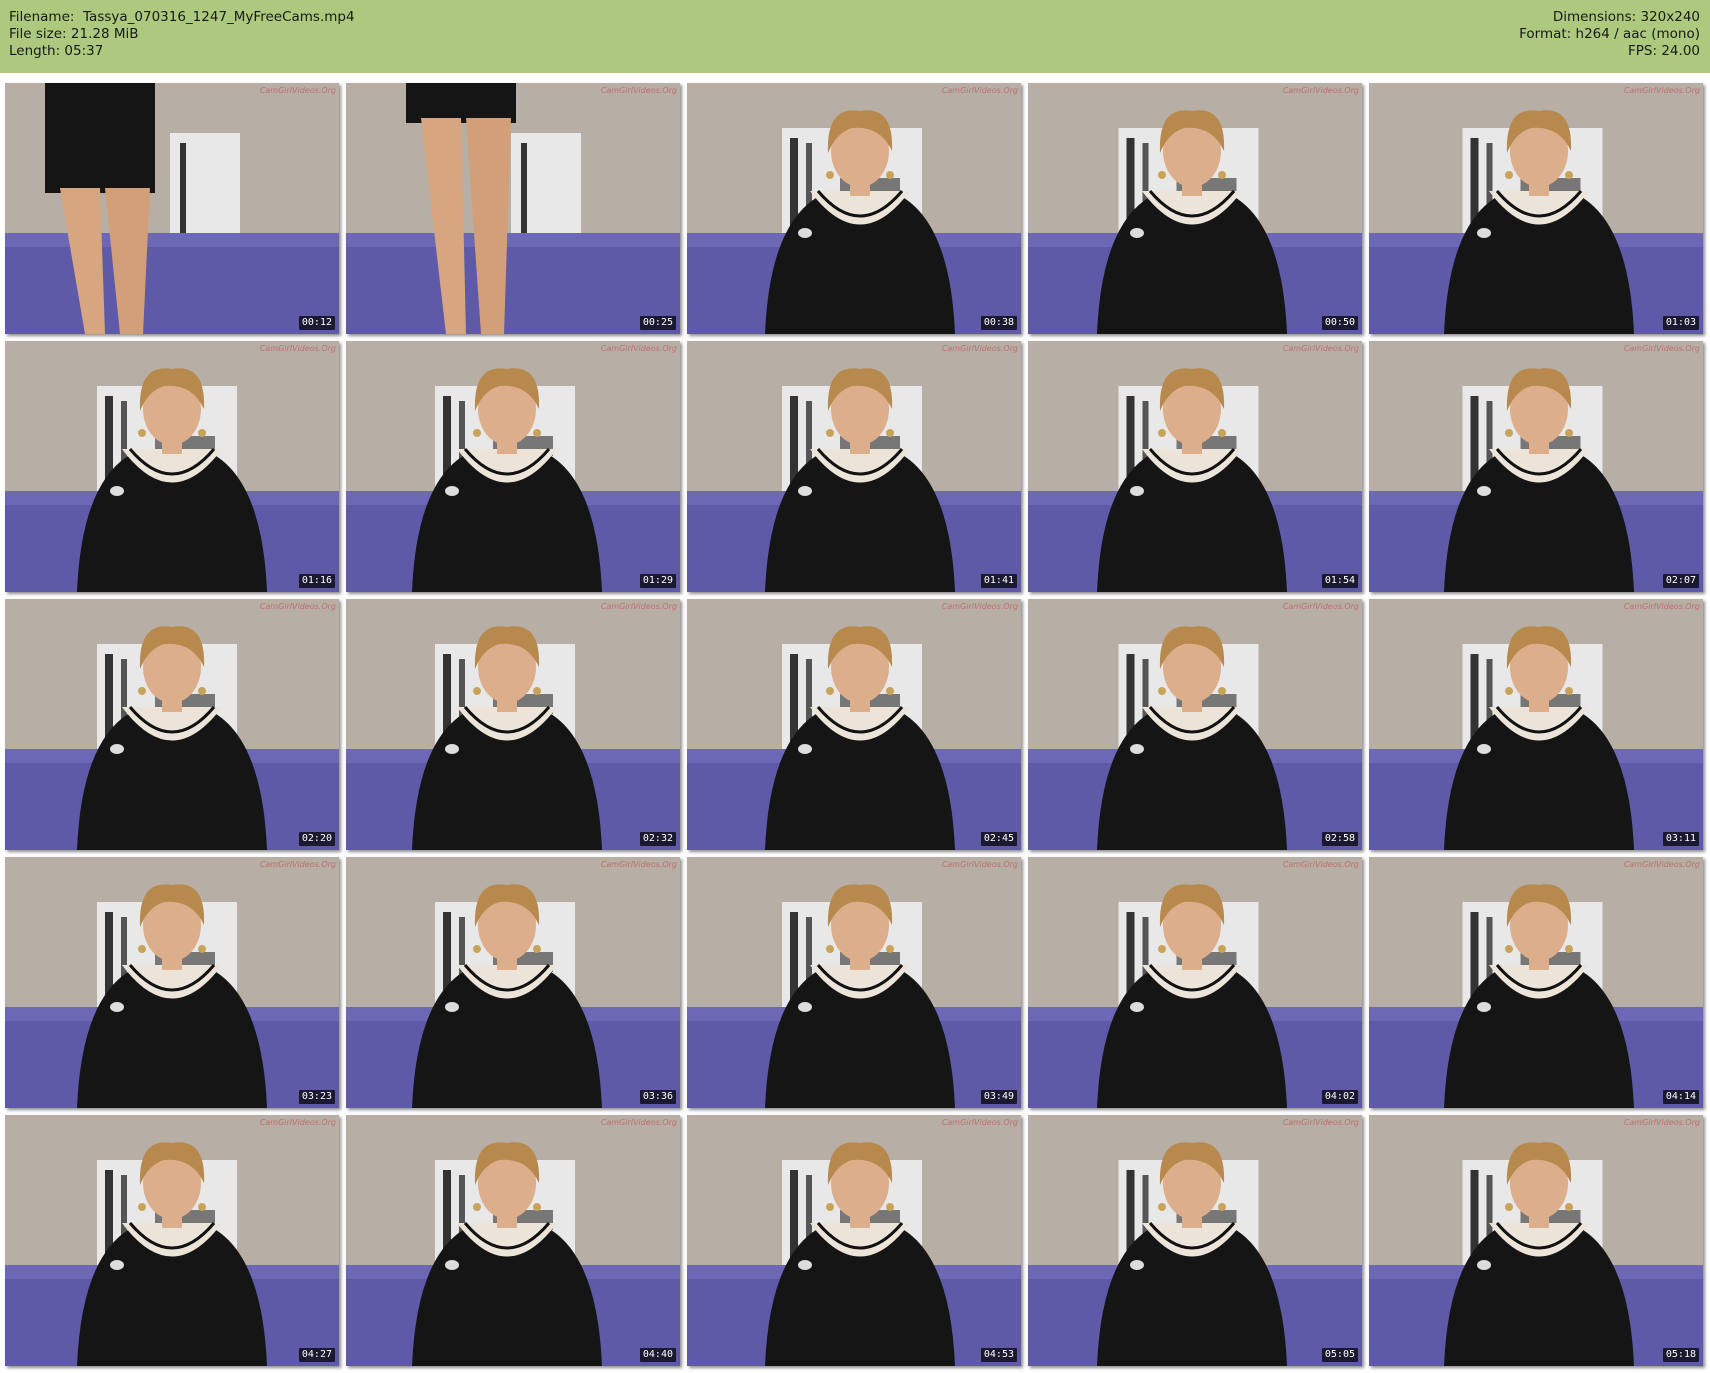  I want to click on frame-timestamp: 02:45, so click(998, 839).